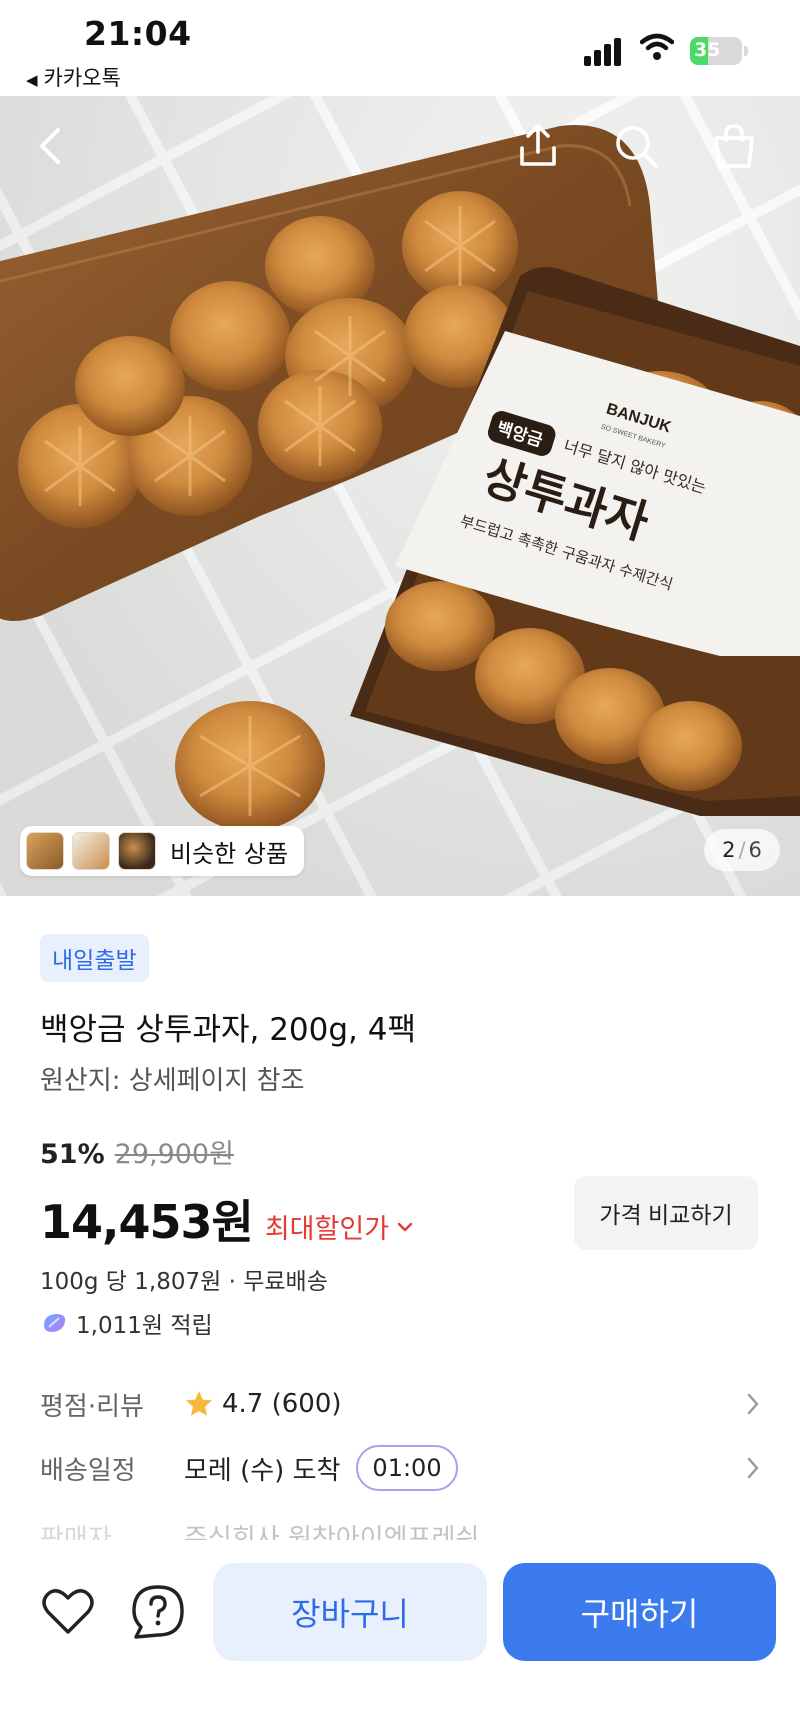  I want to click on max-discount-toggle: 최대할인가, so click(339, 1226).